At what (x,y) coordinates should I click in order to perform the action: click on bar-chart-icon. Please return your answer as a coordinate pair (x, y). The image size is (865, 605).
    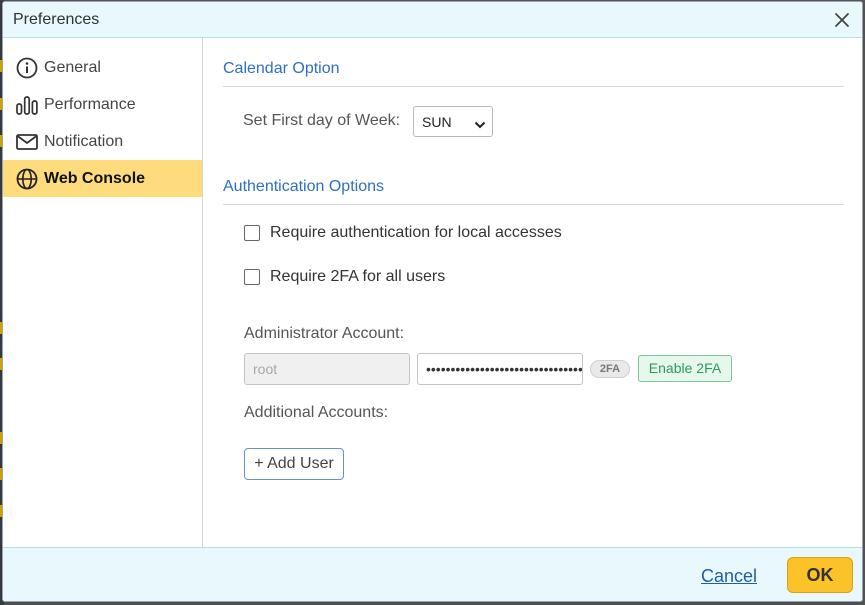
    Looking at the image, I should click on (27, 105).